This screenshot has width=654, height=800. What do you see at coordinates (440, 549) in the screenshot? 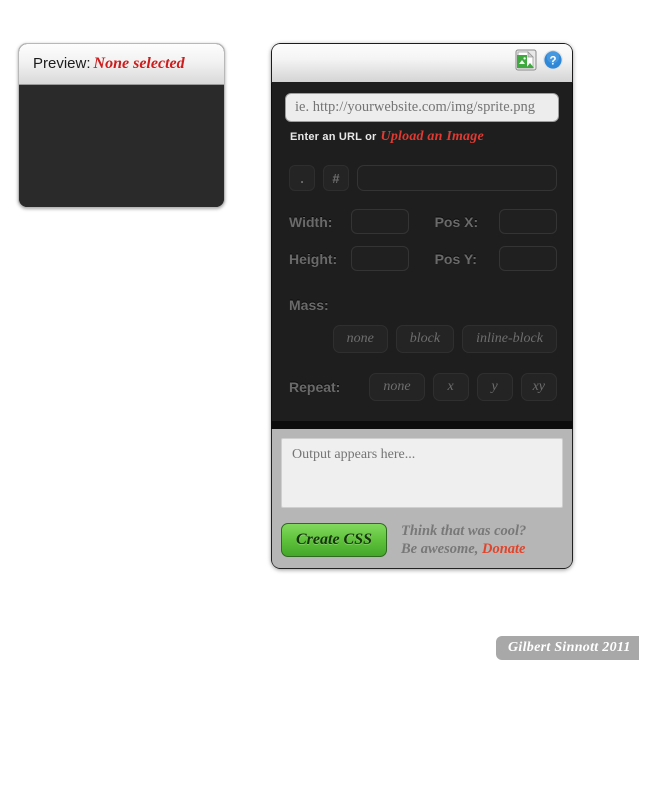
I see `tagline-line-2-text: Be awesome,` at bounding box center [440, 549].